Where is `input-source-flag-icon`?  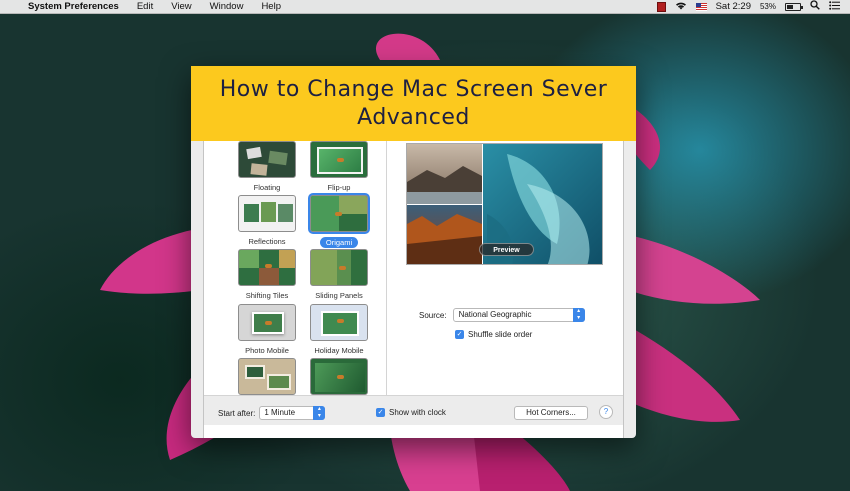
input-source-flag-icon is located at coordinates (701, 6).